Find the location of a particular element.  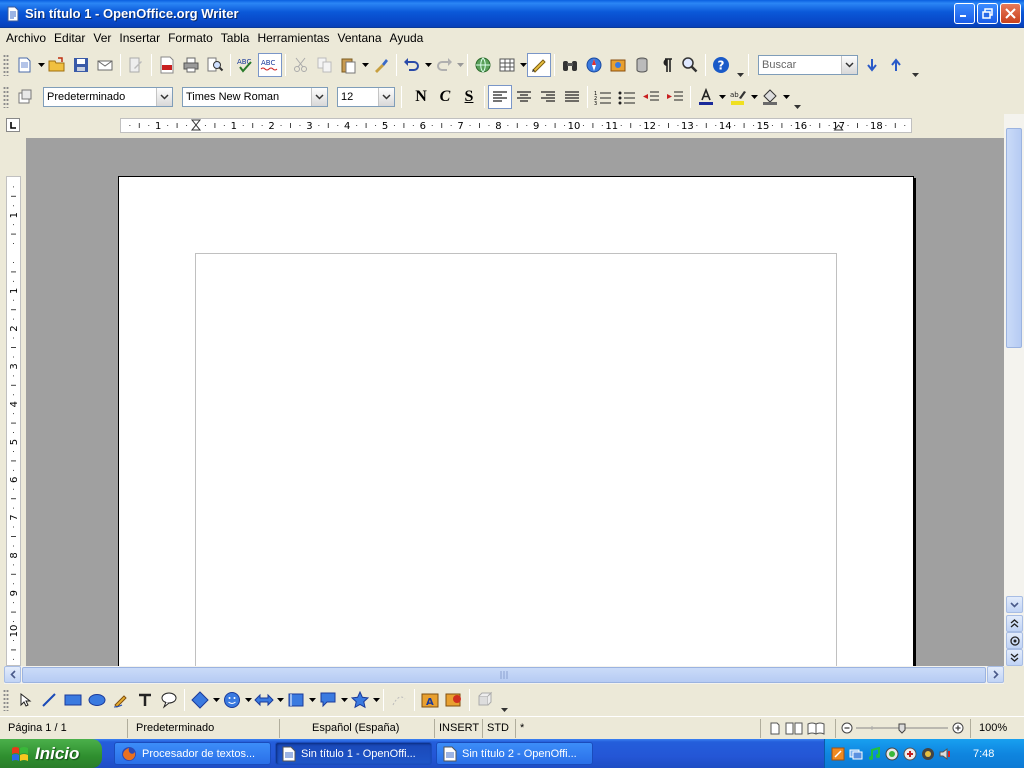

vertical-ruler: 1 1 2 3 4 5 6 7 8 9 10 is located at coordinates (13, 402).